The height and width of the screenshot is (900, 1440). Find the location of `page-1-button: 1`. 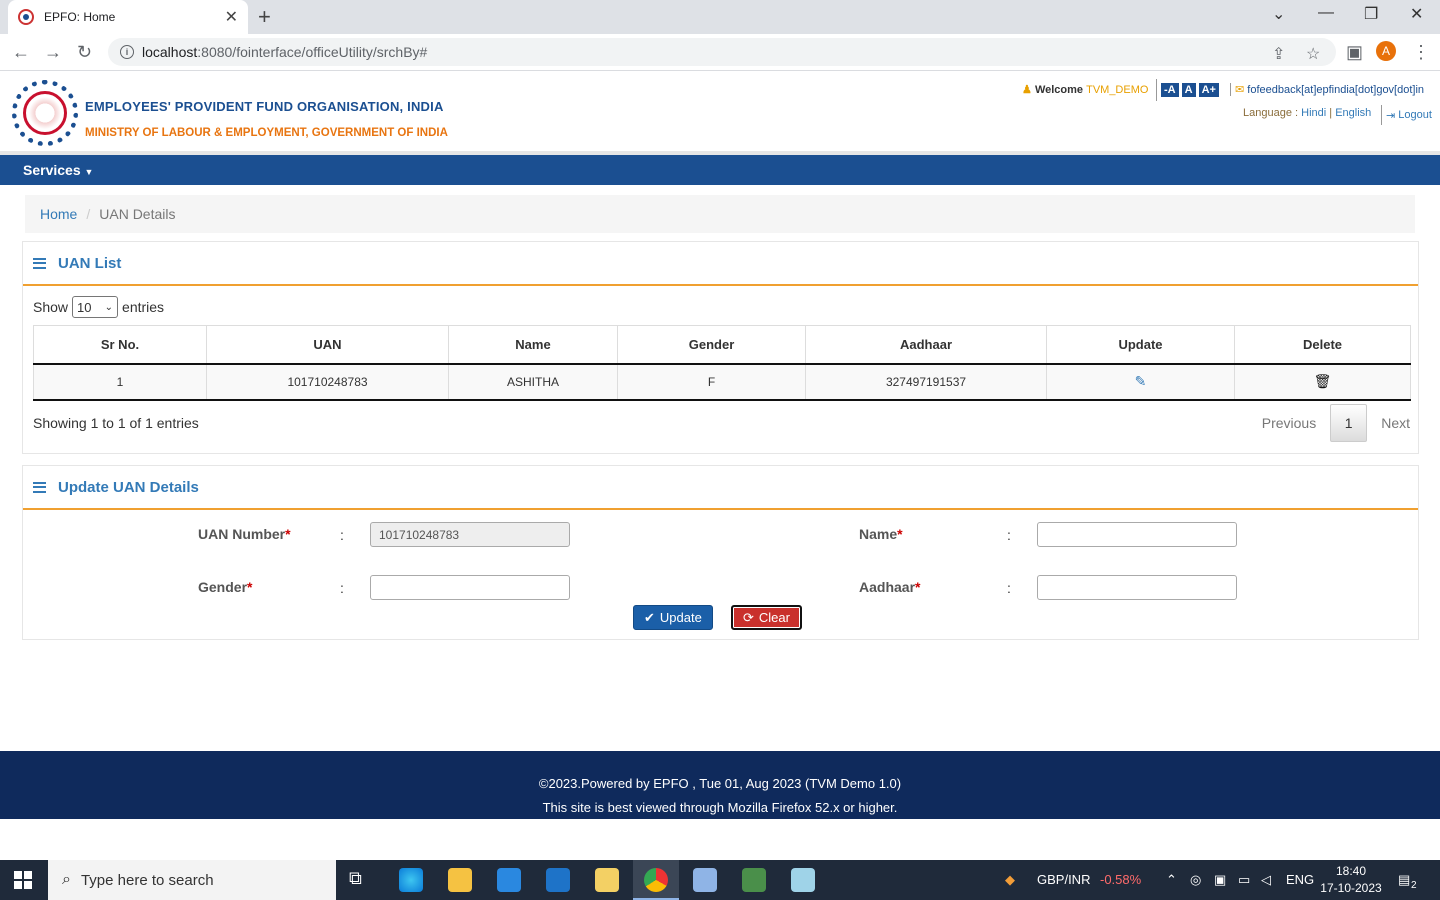

page-1-button: 1 is located at coordinates (1349, 423).